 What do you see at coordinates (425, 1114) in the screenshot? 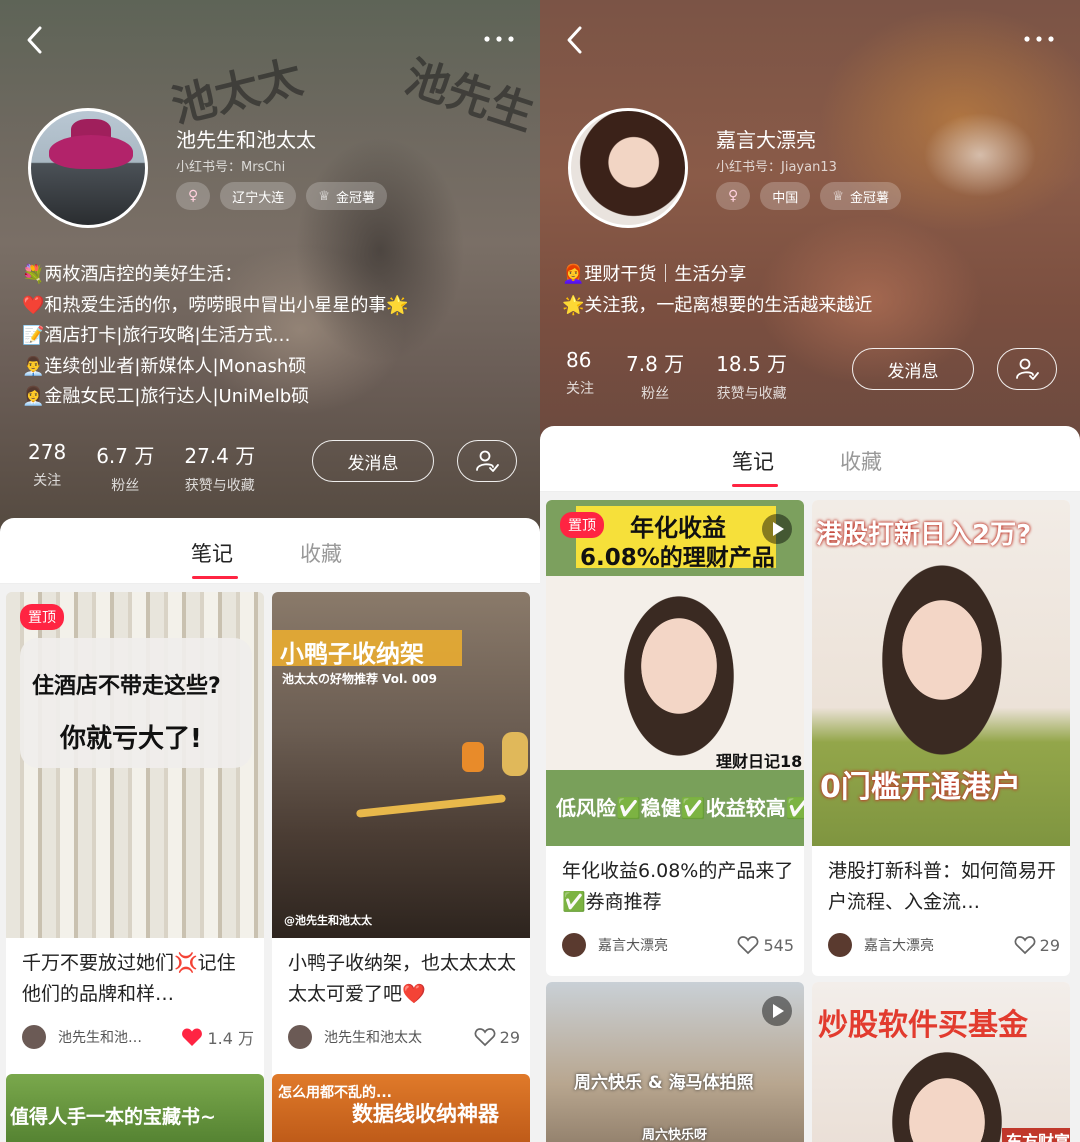
I see `note-overlay-text: 数据线收纳神器` at bounding box center [425, 1114].